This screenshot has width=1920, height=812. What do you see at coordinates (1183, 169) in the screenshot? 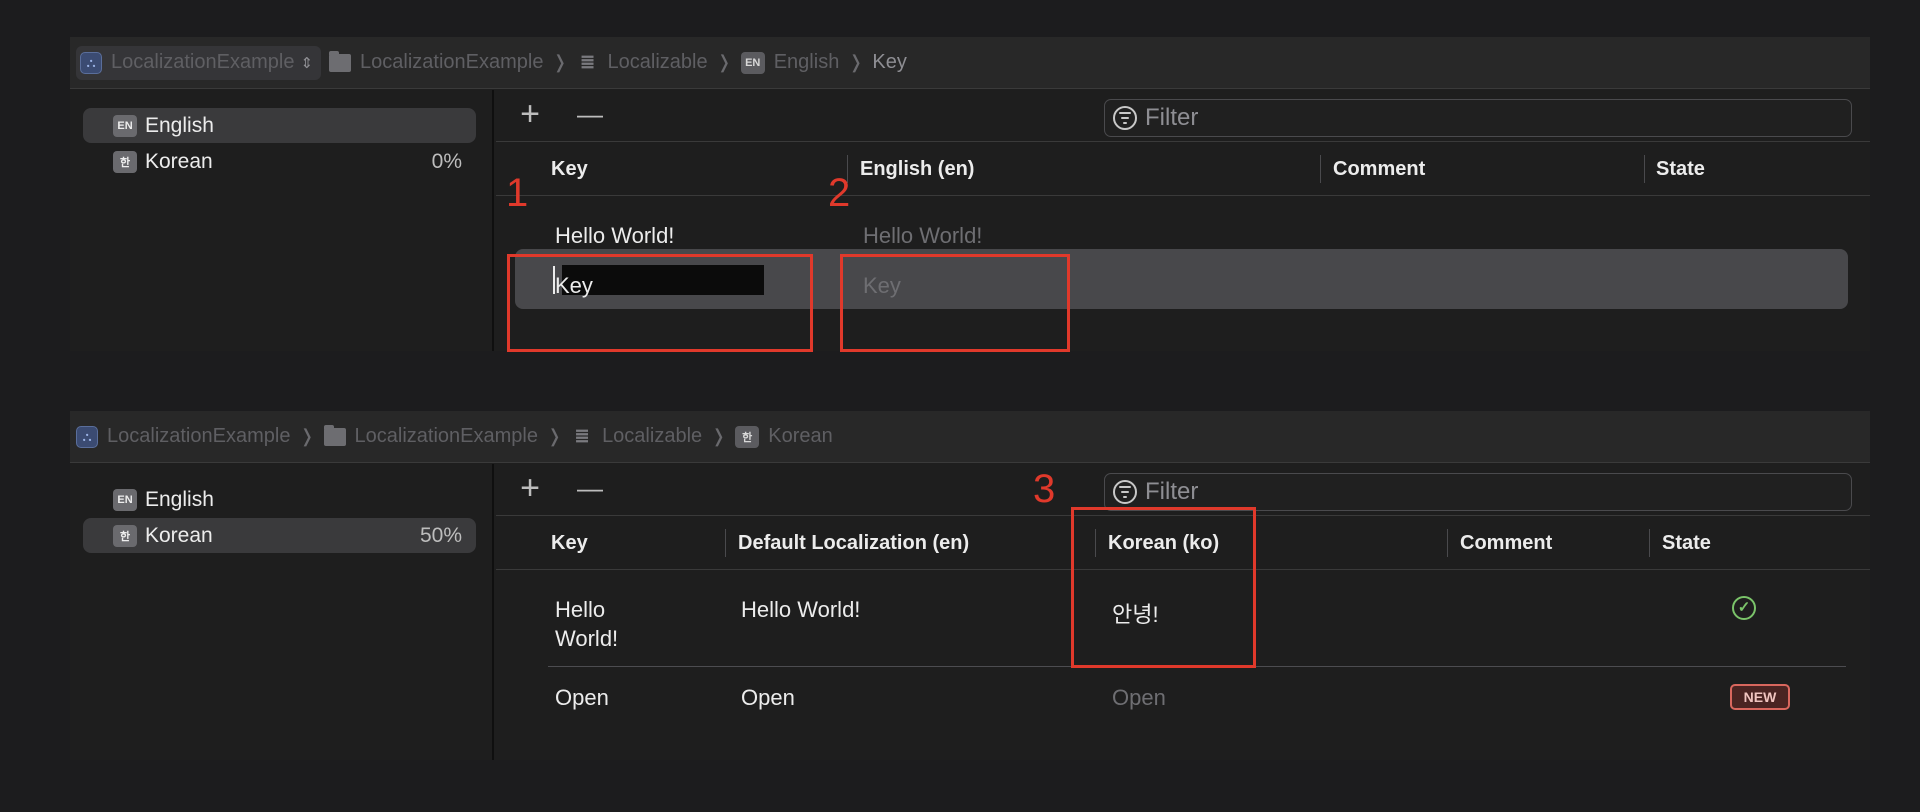
I see `column-header-row: Key English (en) Comment State` at bounding box center [1183, 169].